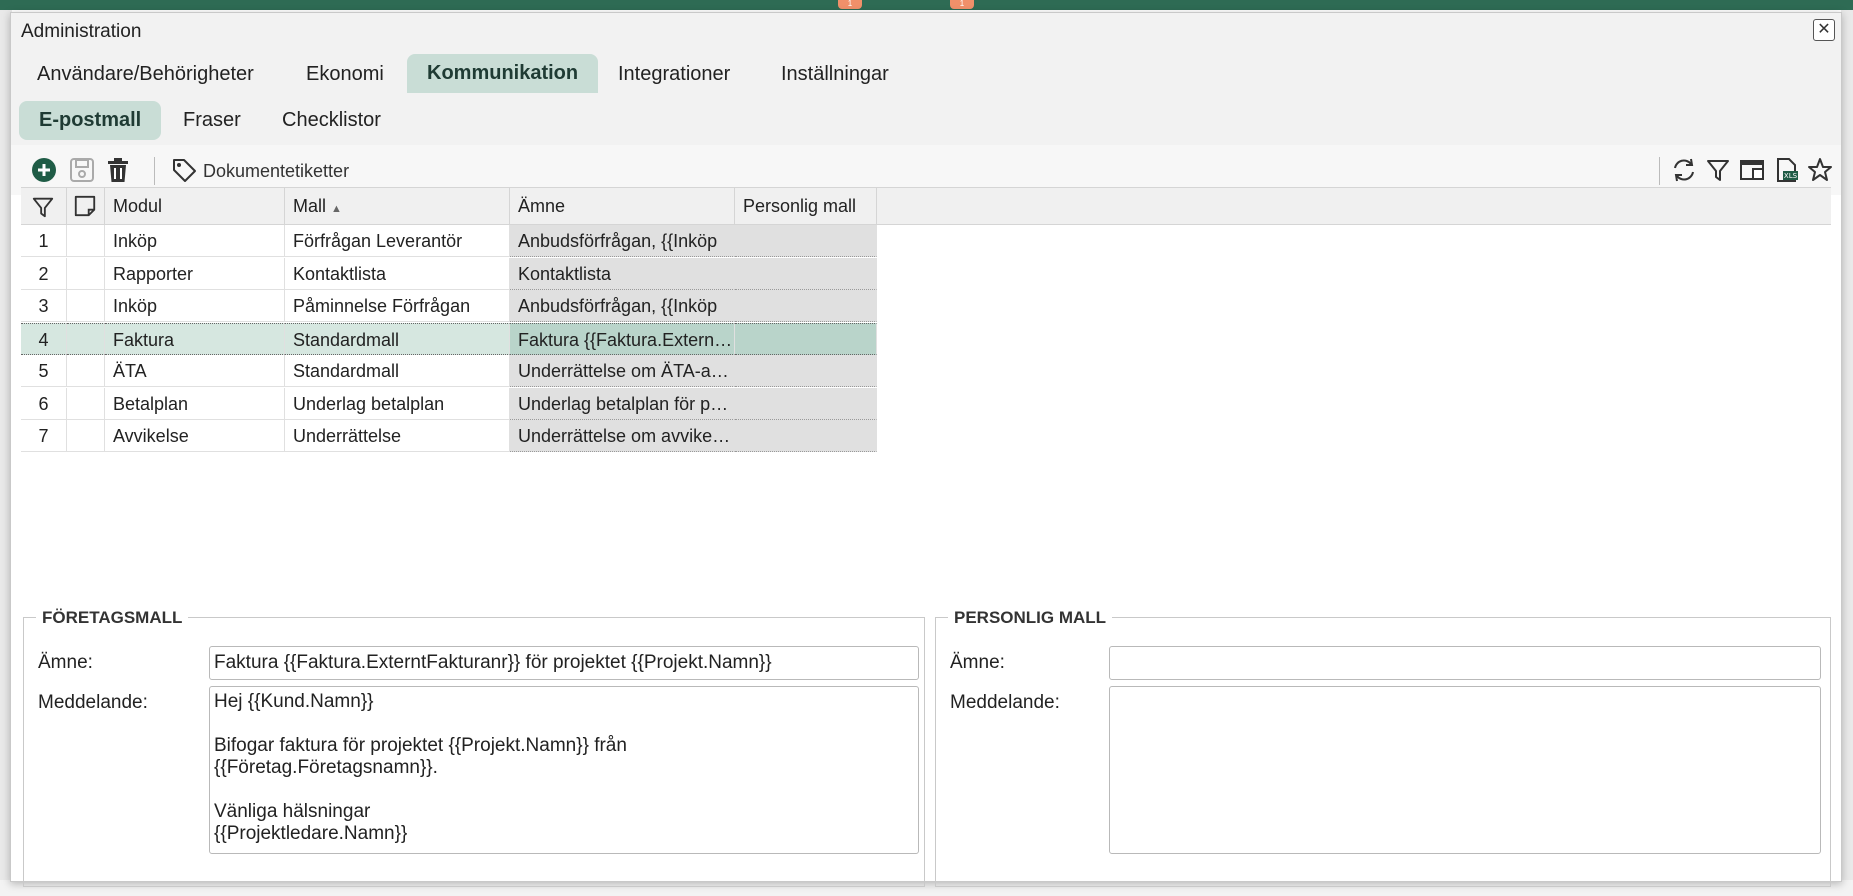 This screenshot has width=1853, height=896. Describe the element at coordinates (331, 120) in the screenshot. I see `tab-checklists: Checklistor` at that location.